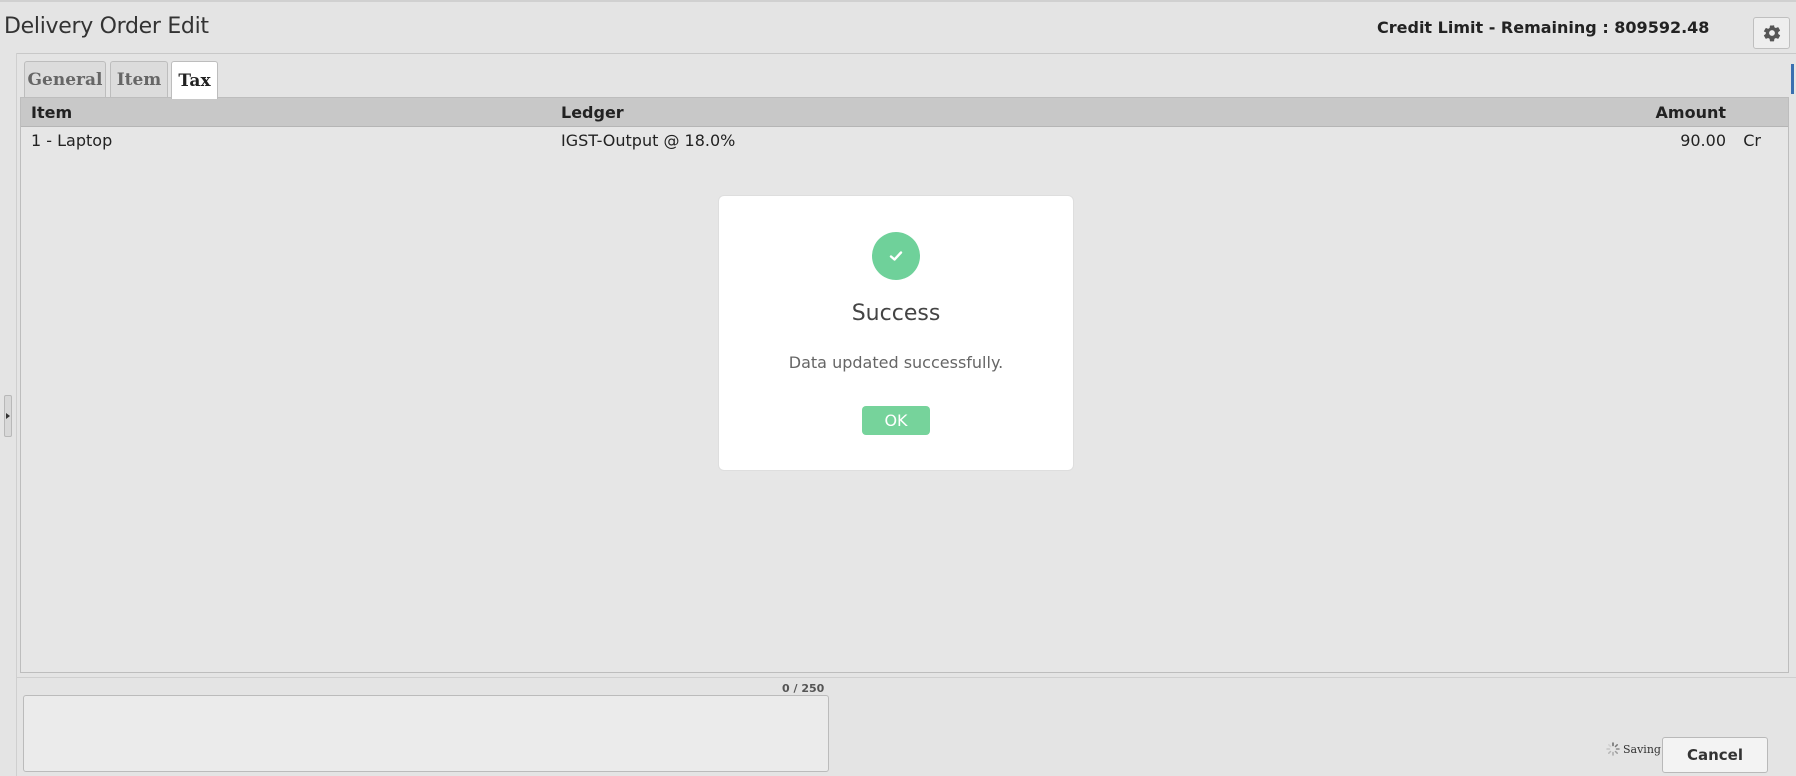  Describe the element at coordinates (1792, 79) in the screenshot. I see `scroll-edge` at that location.